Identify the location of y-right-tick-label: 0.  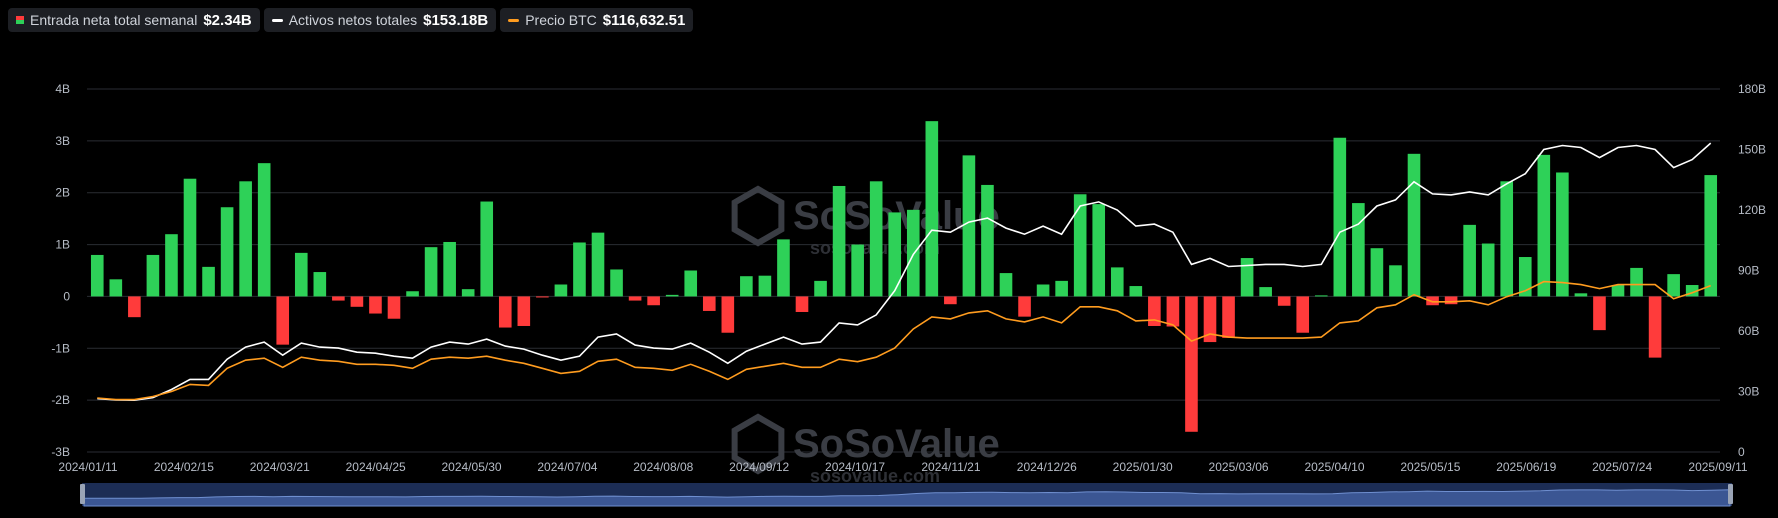
(1741, 452).